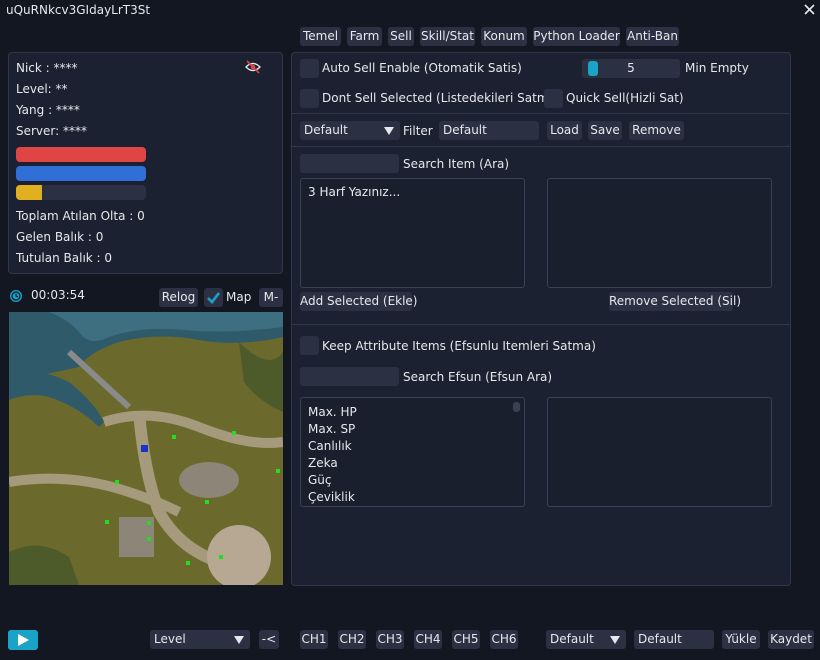 This screenshot has height=660, width=820. I want to click on timer-text: 00:03:54, so click(58, 295).